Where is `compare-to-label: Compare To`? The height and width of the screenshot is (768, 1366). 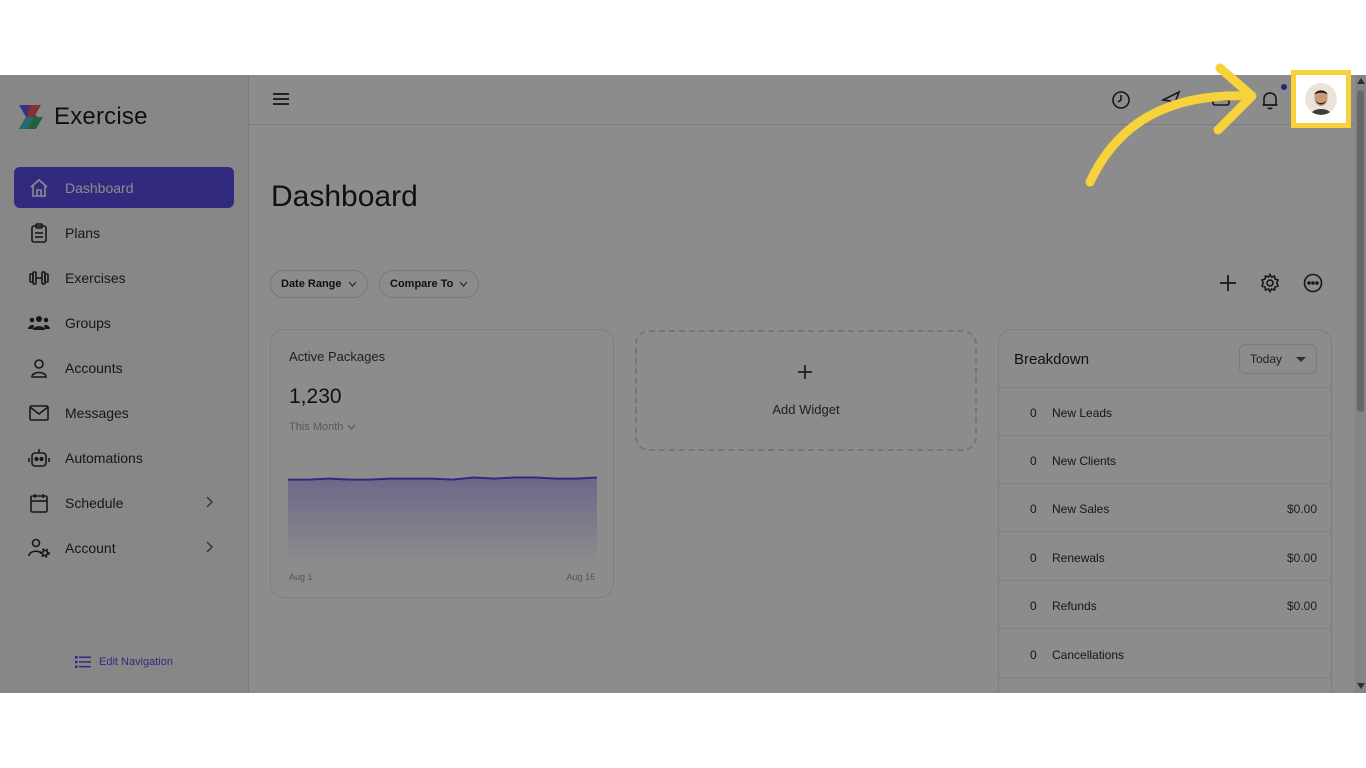 compare-to-label: Compare To is located at coordinates (422, 284).